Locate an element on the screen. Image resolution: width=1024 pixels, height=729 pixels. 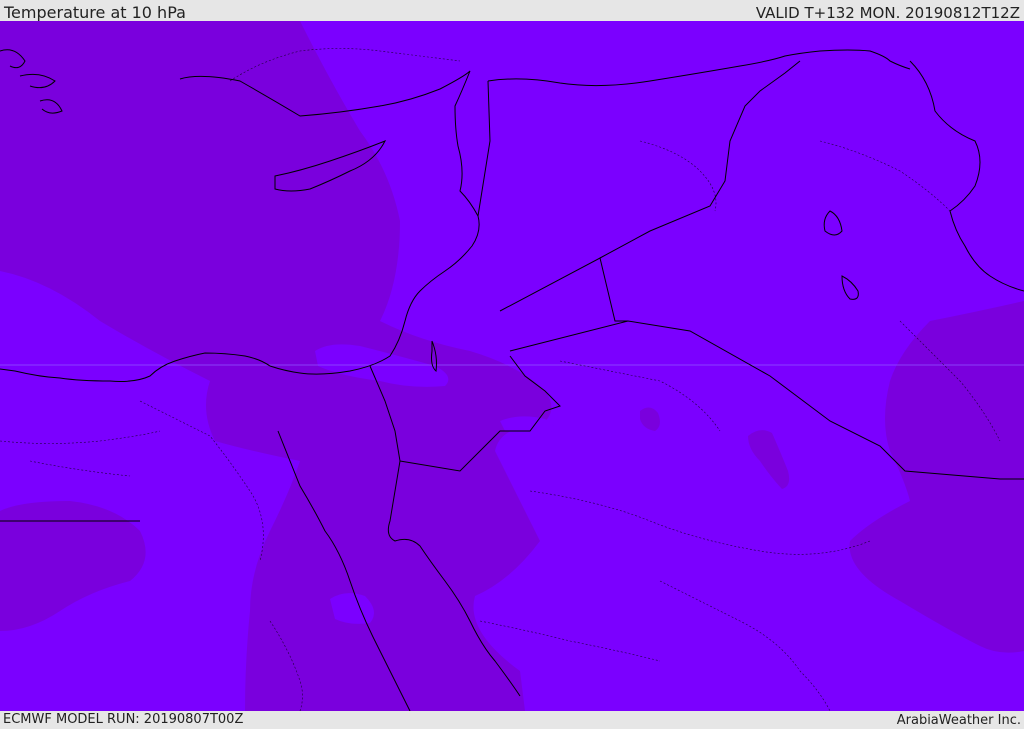
valid-time: VALID T+132 MON. 20190812T12Z is located at coordinates (887, 13).